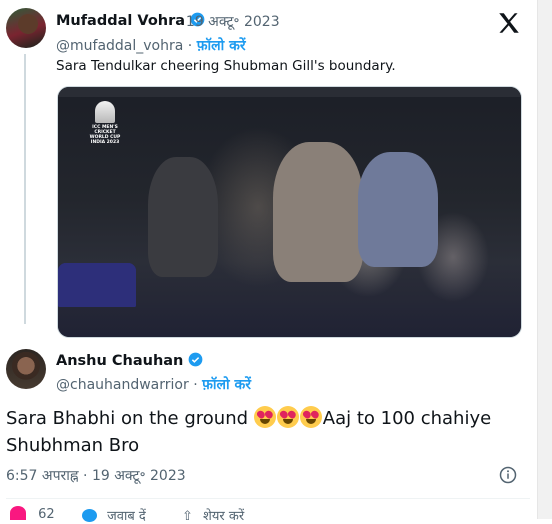  I want to click on stadium-seat, so click(97, 285).